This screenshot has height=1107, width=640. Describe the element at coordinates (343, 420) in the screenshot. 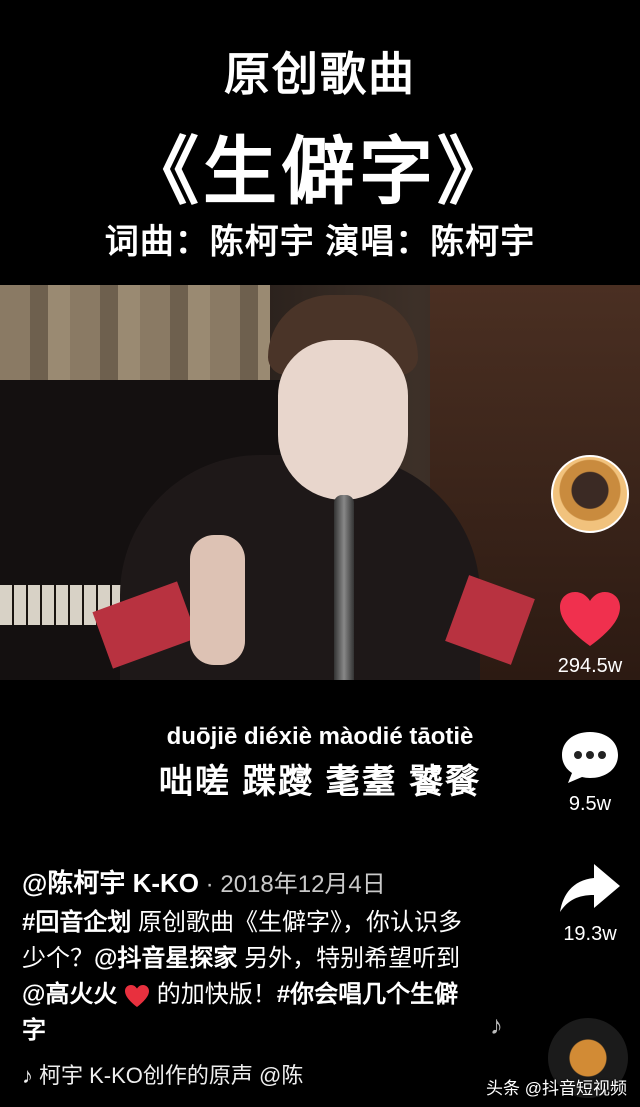

I see `singer-face` at that location.